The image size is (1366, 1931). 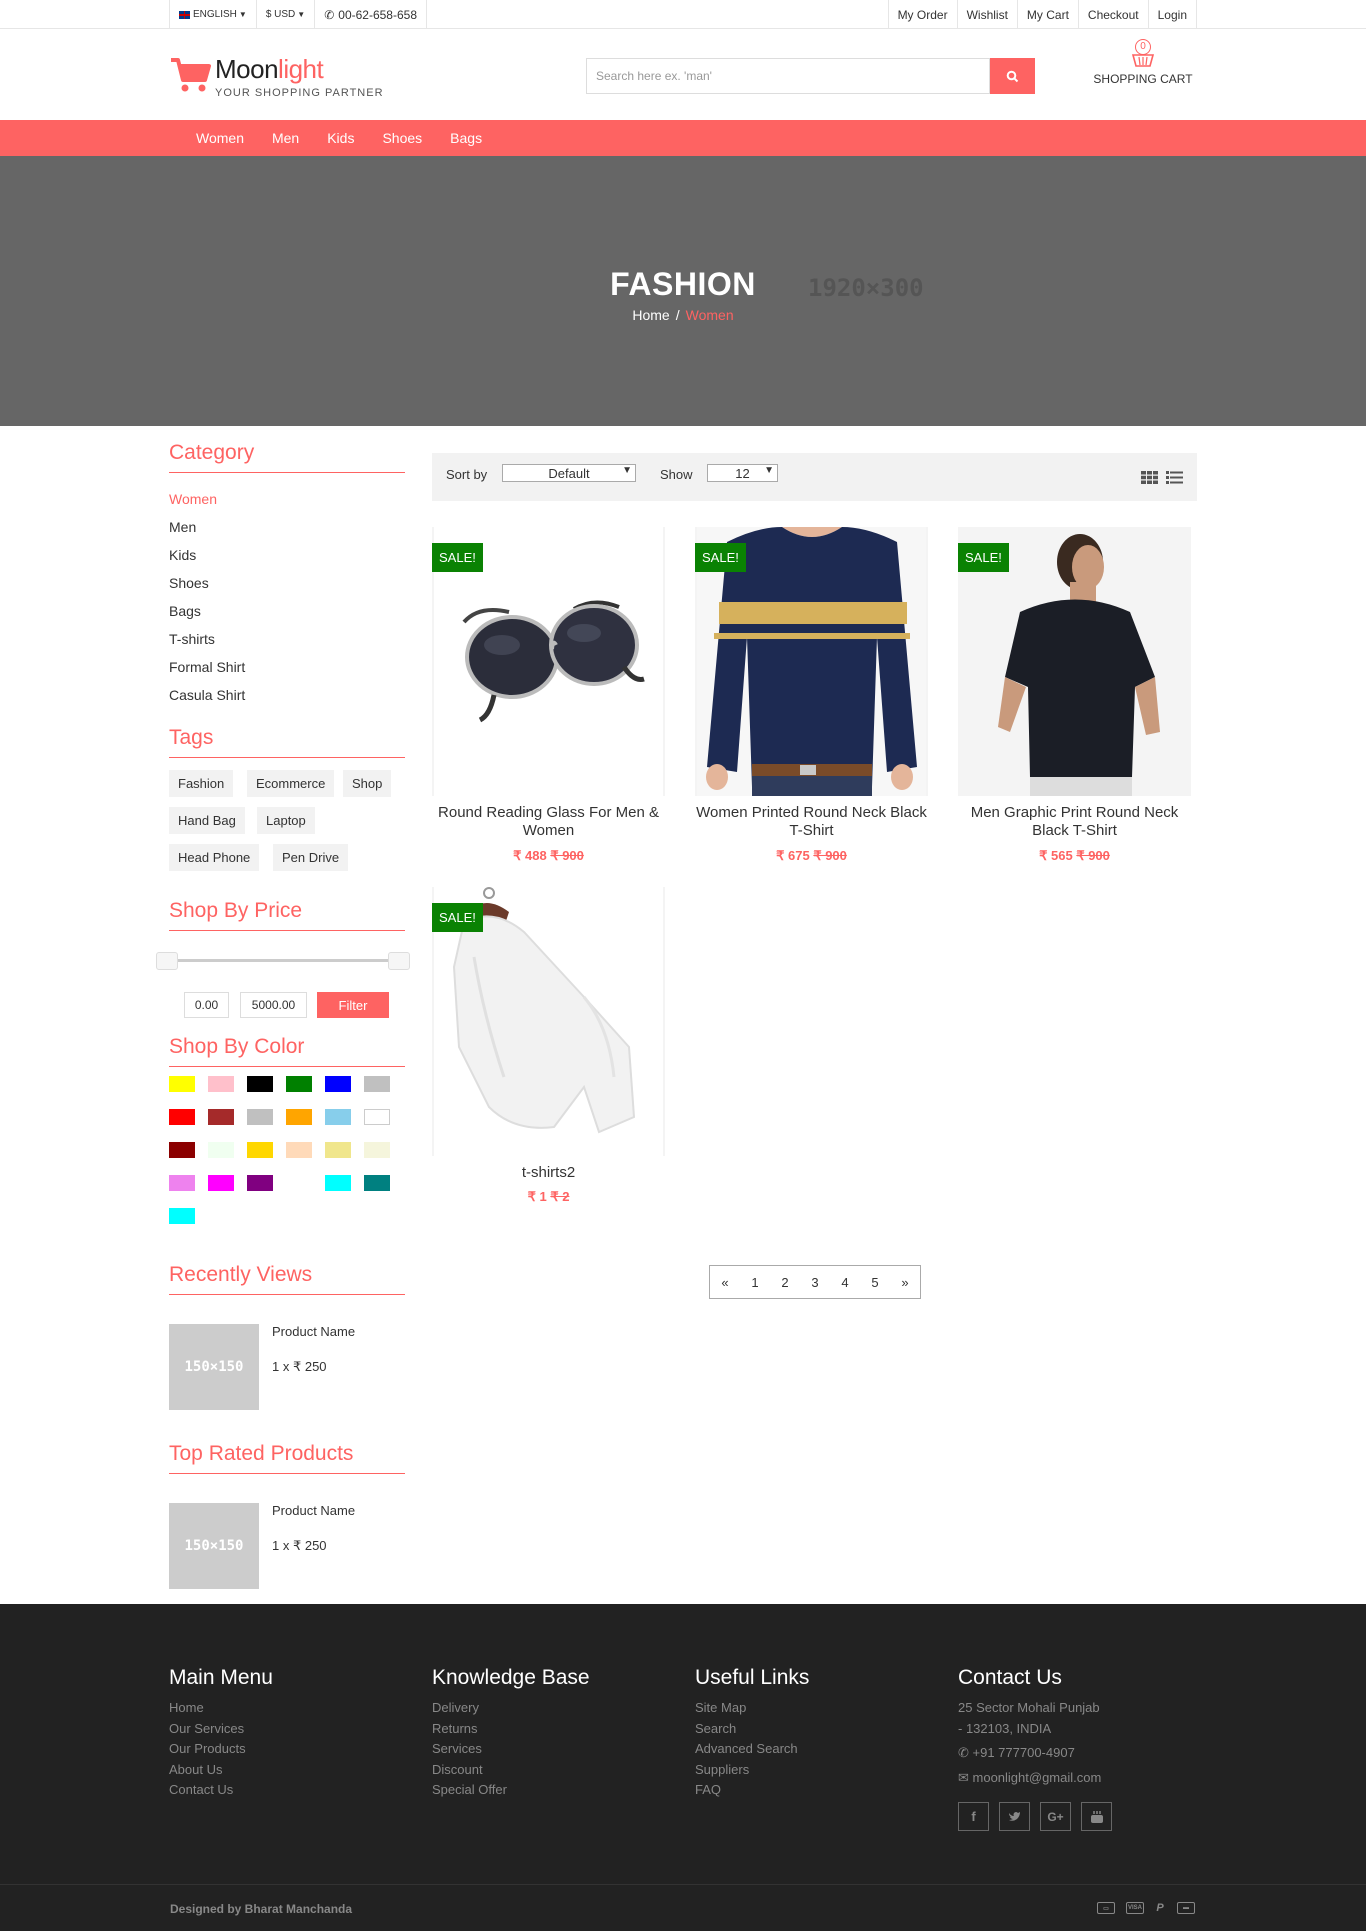 What do you see at coordinates (289, 79) in the screenshot?
I see `logo: Moonlight YOUR SHOPPING PARTNER` at bounding box center [289, 79].